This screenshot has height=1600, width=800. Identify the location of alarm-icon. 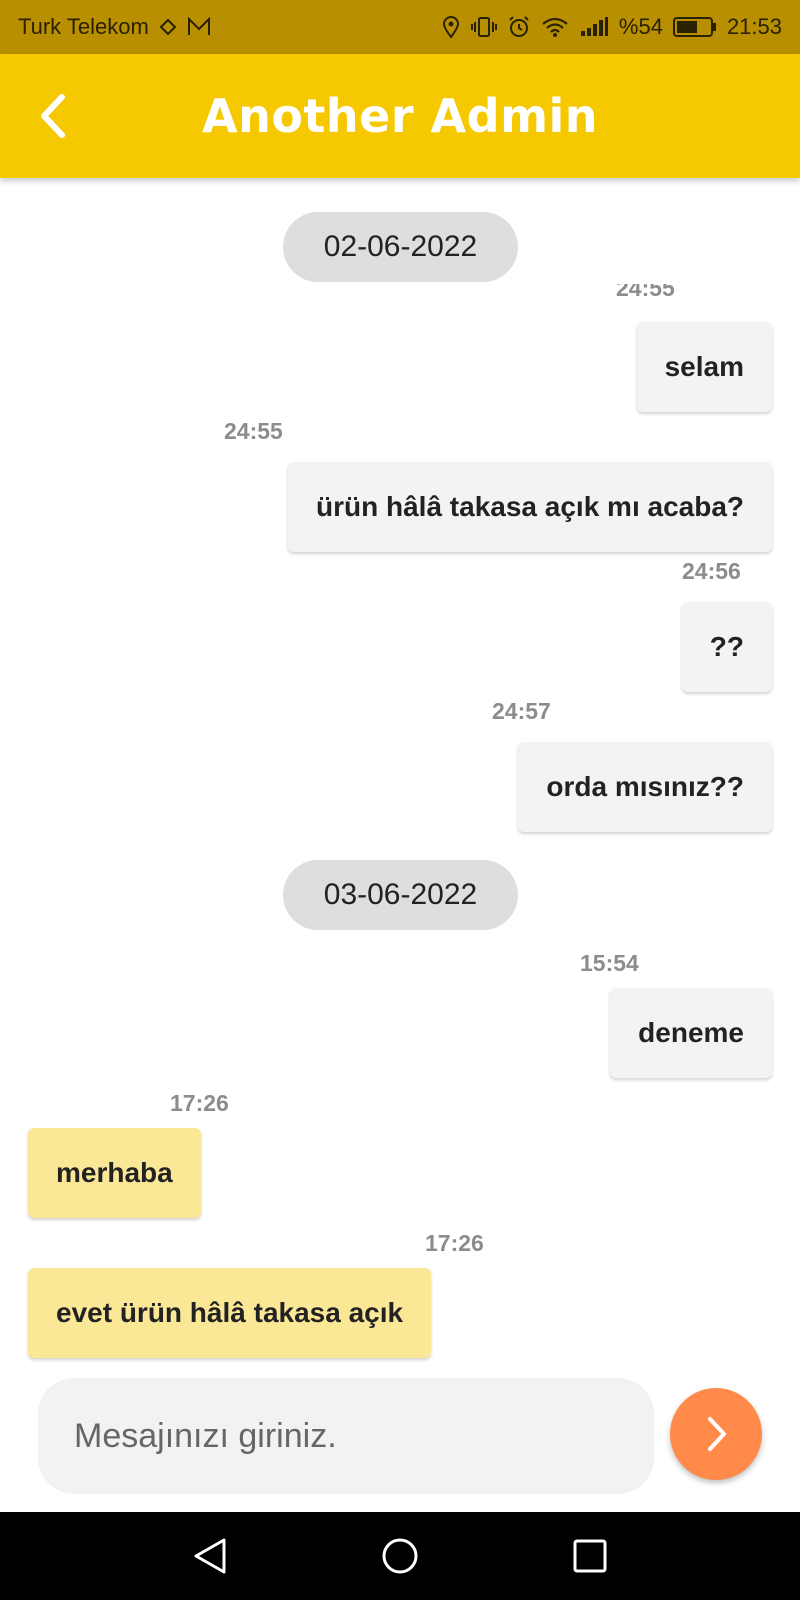
(519, 27).